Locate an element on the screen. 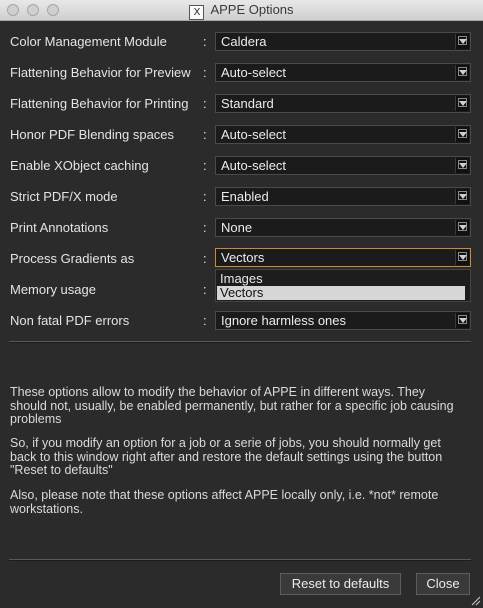 Image resolution: width=483 pixels, height=608 pixels. color-management-select: Caldera is located at coordinates (343, 41).